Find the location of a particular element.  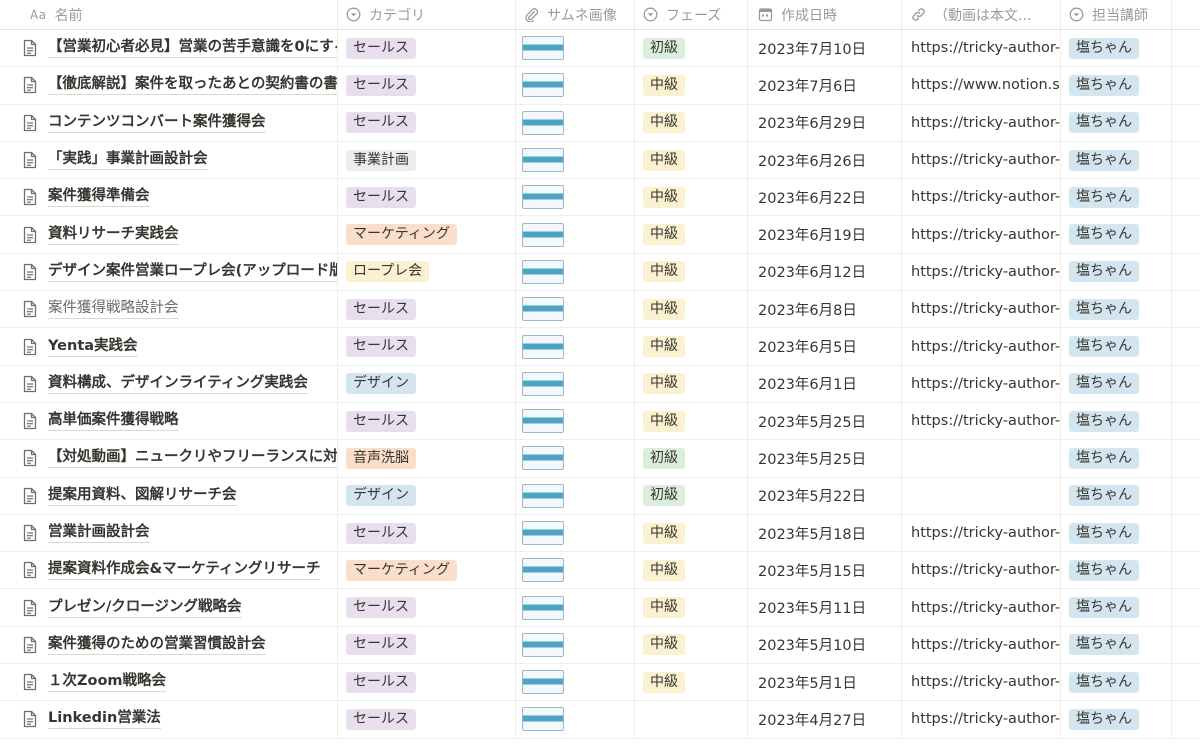

category-cell: ロープレ会 is located at coordinates (427, 272).